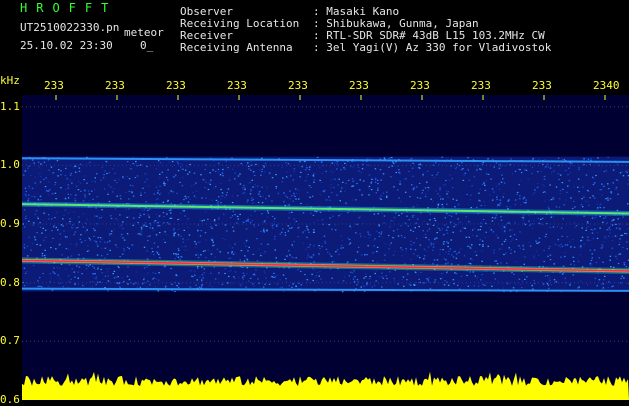 This screenshot has height=406, width=629. Describe the element at coordinates (144, 33) in the screenshot. I see `mode-label: meteor` at that location.